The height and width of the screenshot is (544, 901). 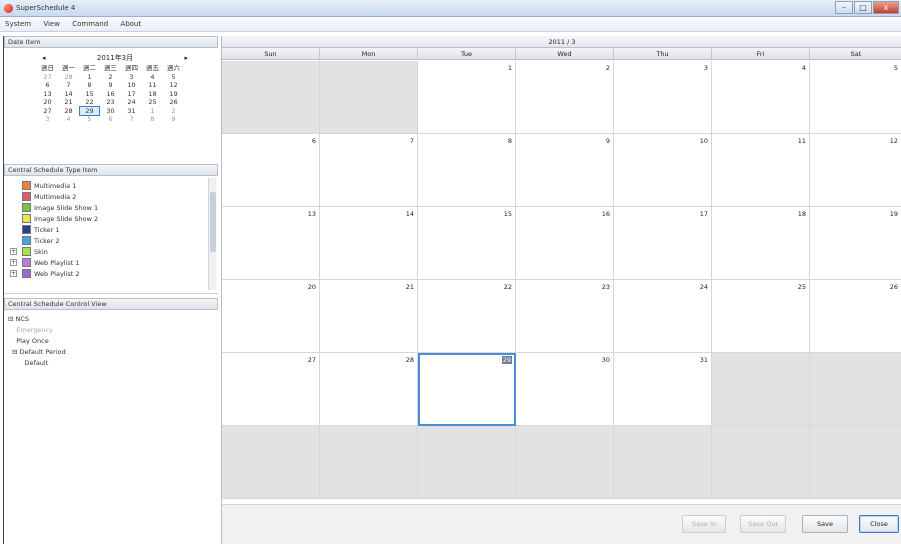 What do you see at coordinates (467, 389) in the screenshot?
I see `calendar-day-cell: 29` at bounding box center [467, 389].